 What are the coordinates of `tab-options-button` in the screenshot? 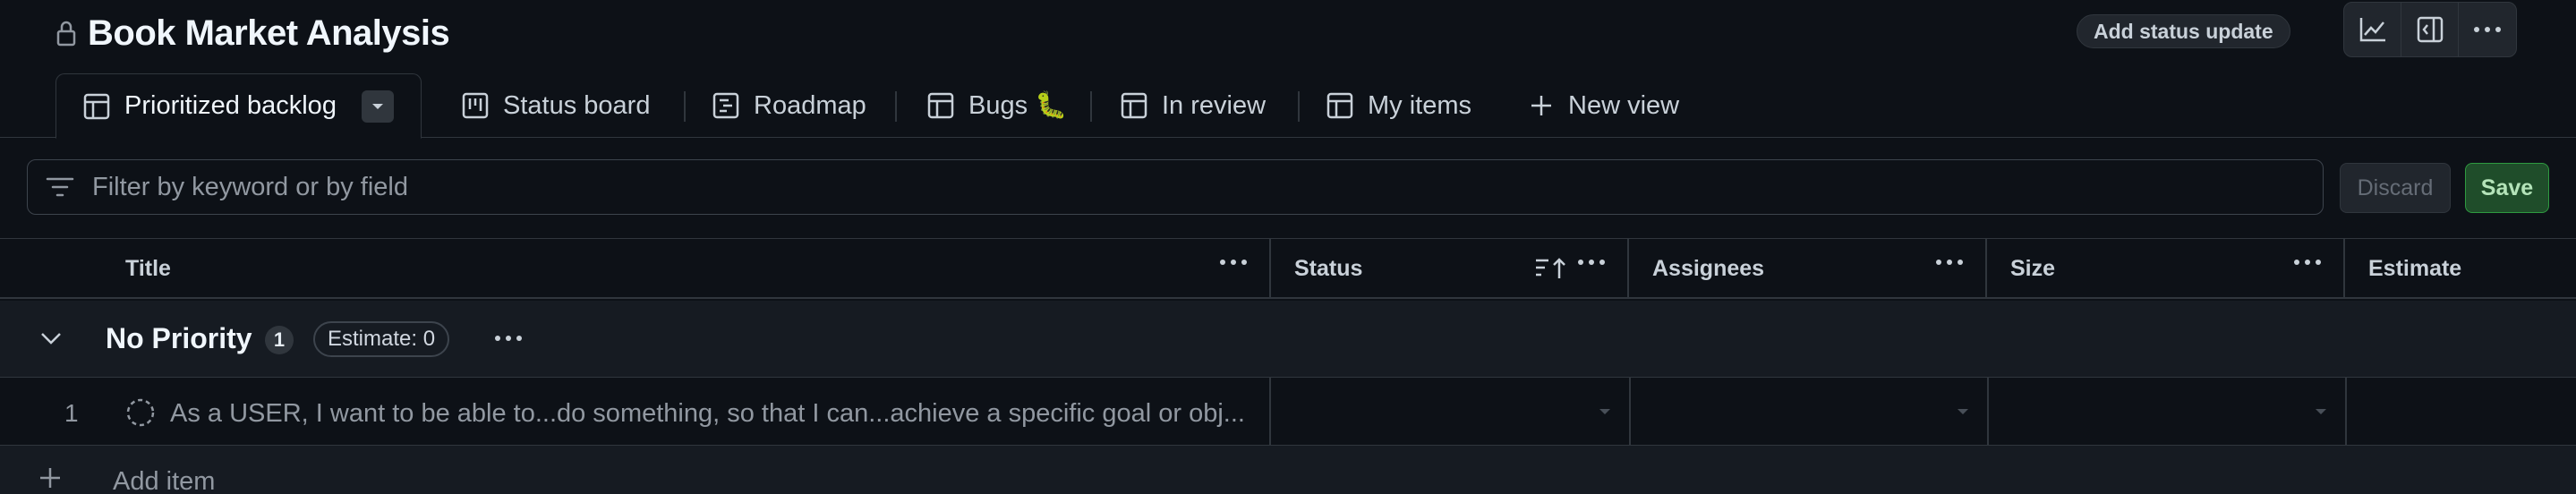 It's located at (377, 106).